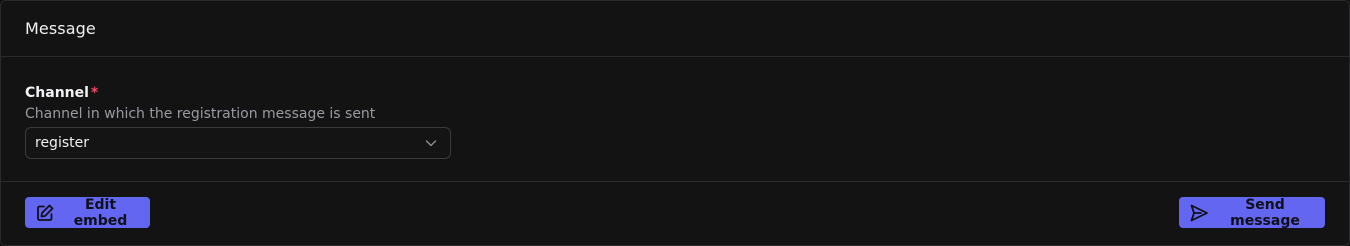 Image resolution: width=1350 pixels, height=246 pixels. What do you see at coordinates (238, 143) in the screenshot?
I see `channel-select: register` at bounding box center [238, 143].